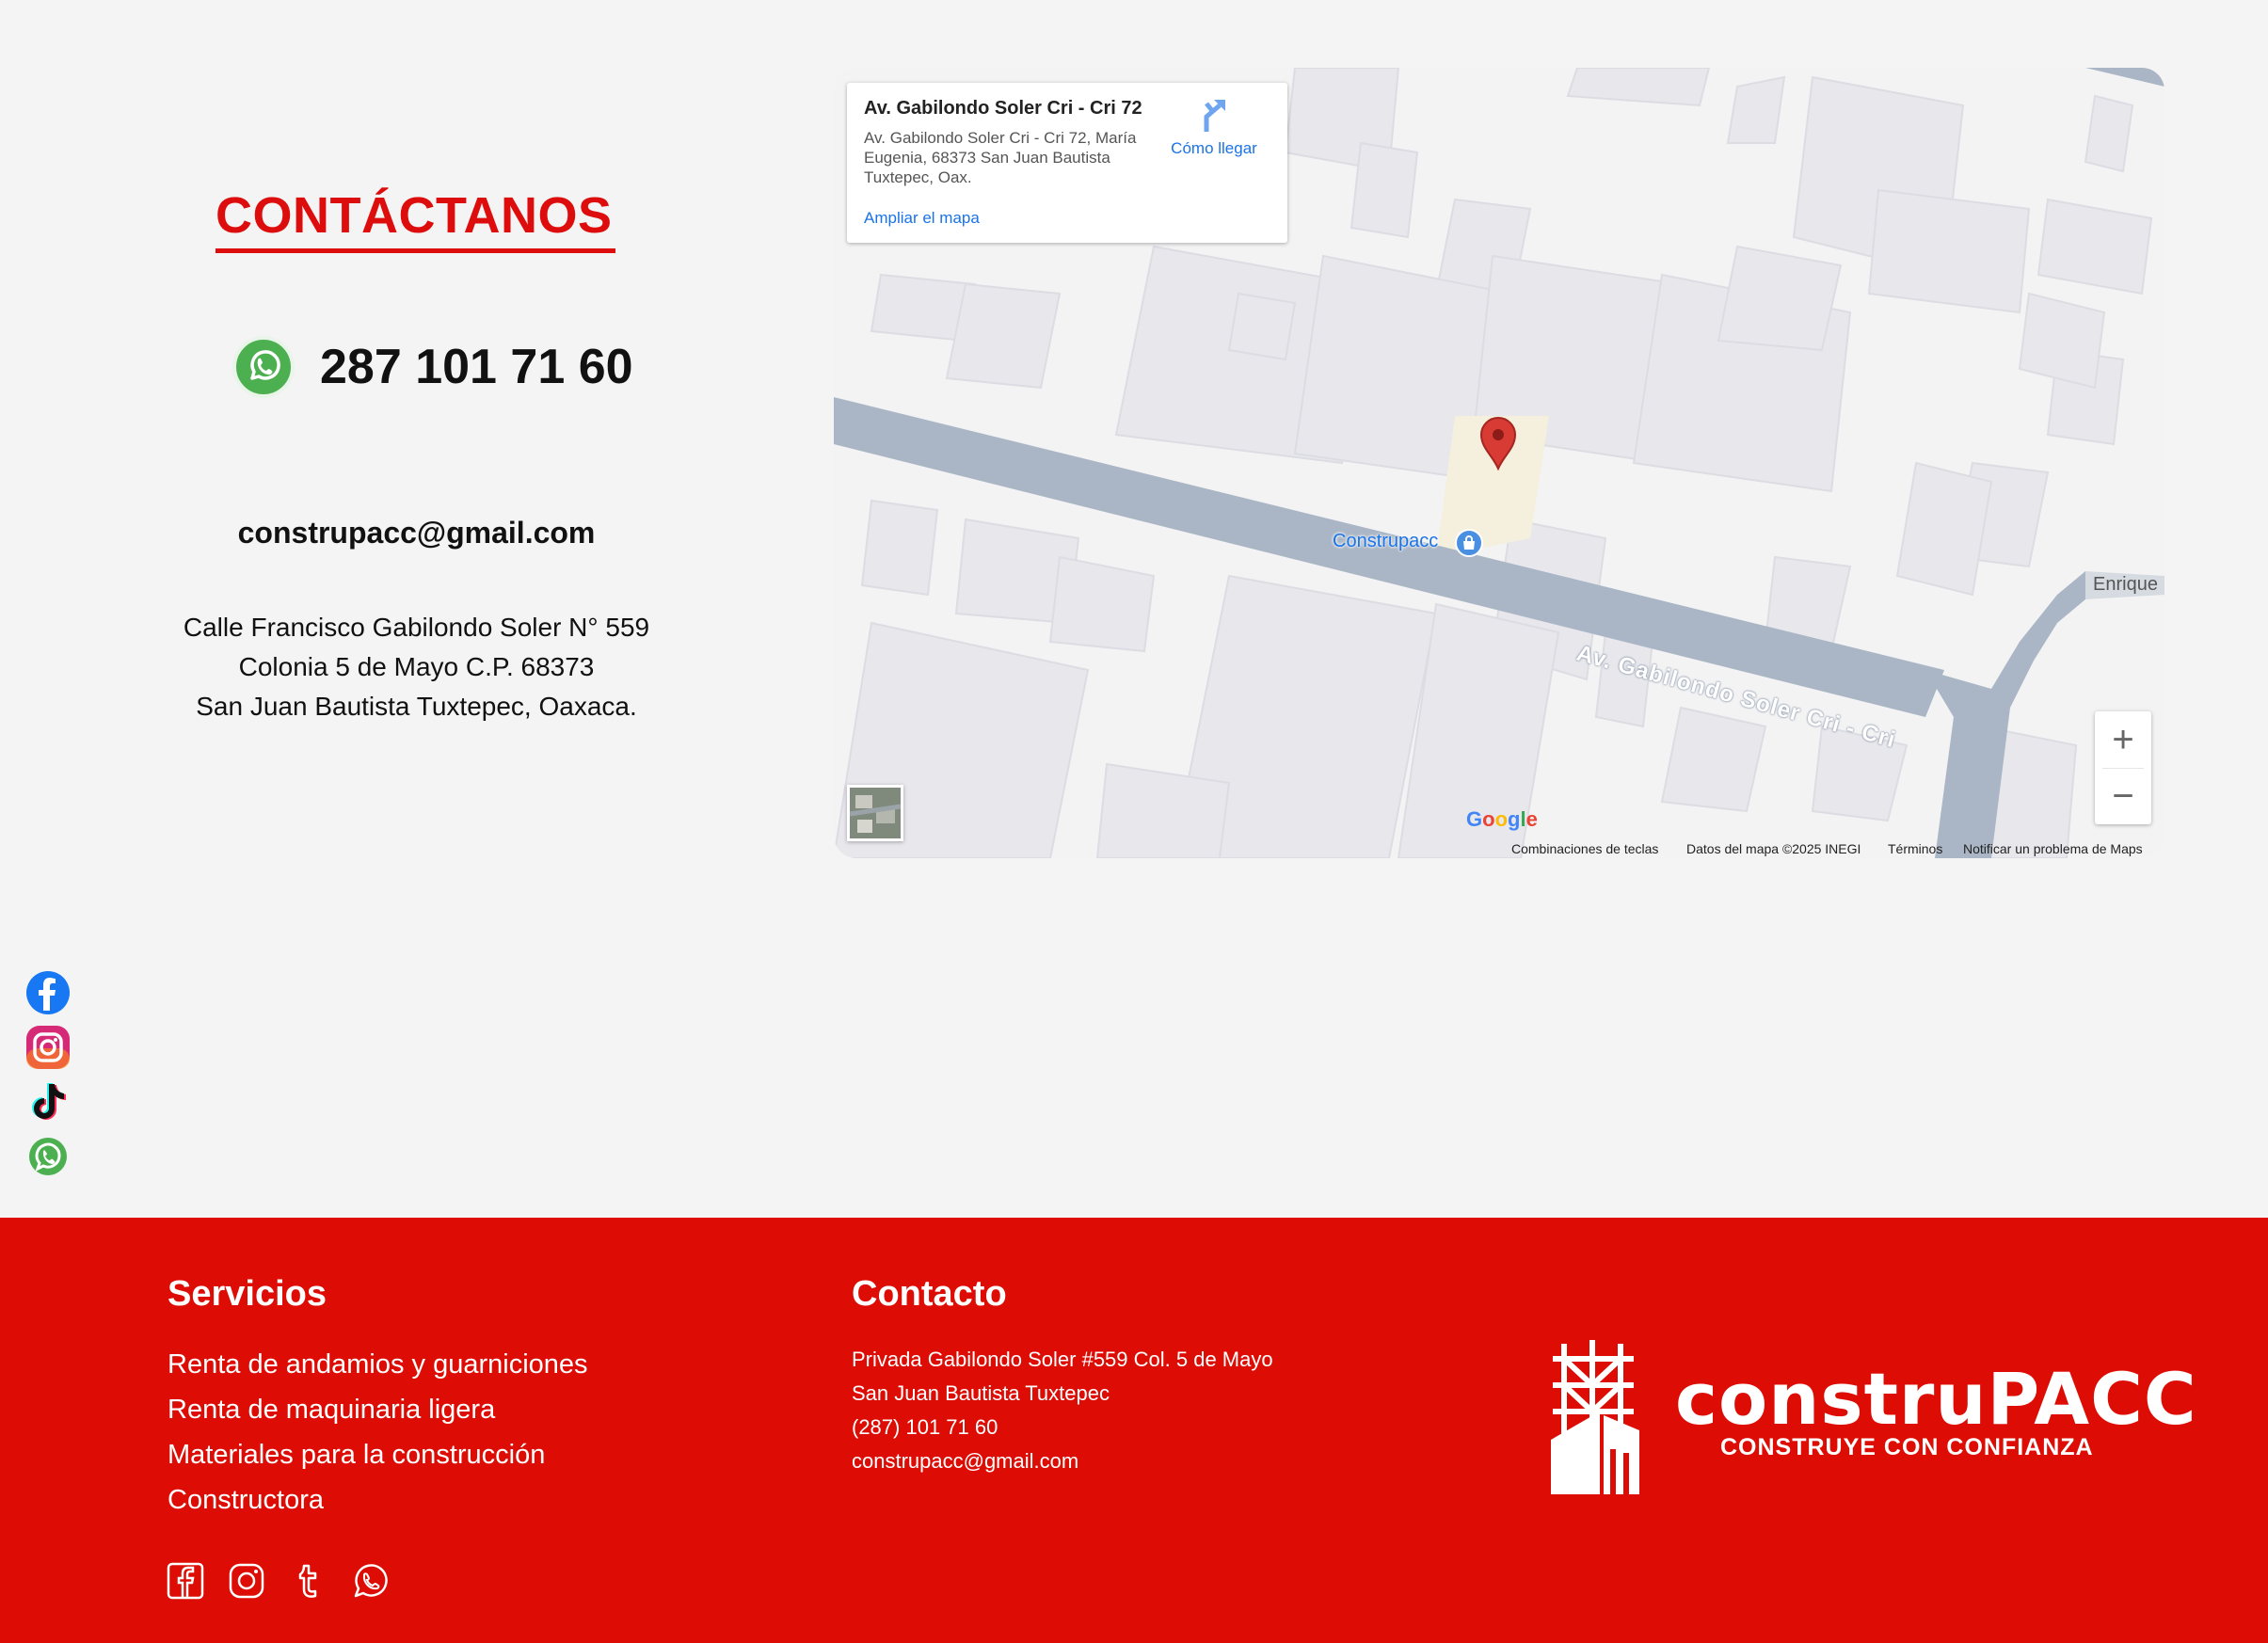 The image size is (2268, 1643). Describe the element at coordinates (1915, 848) in the screenshot. I see `terms-link: Términos` at that location.